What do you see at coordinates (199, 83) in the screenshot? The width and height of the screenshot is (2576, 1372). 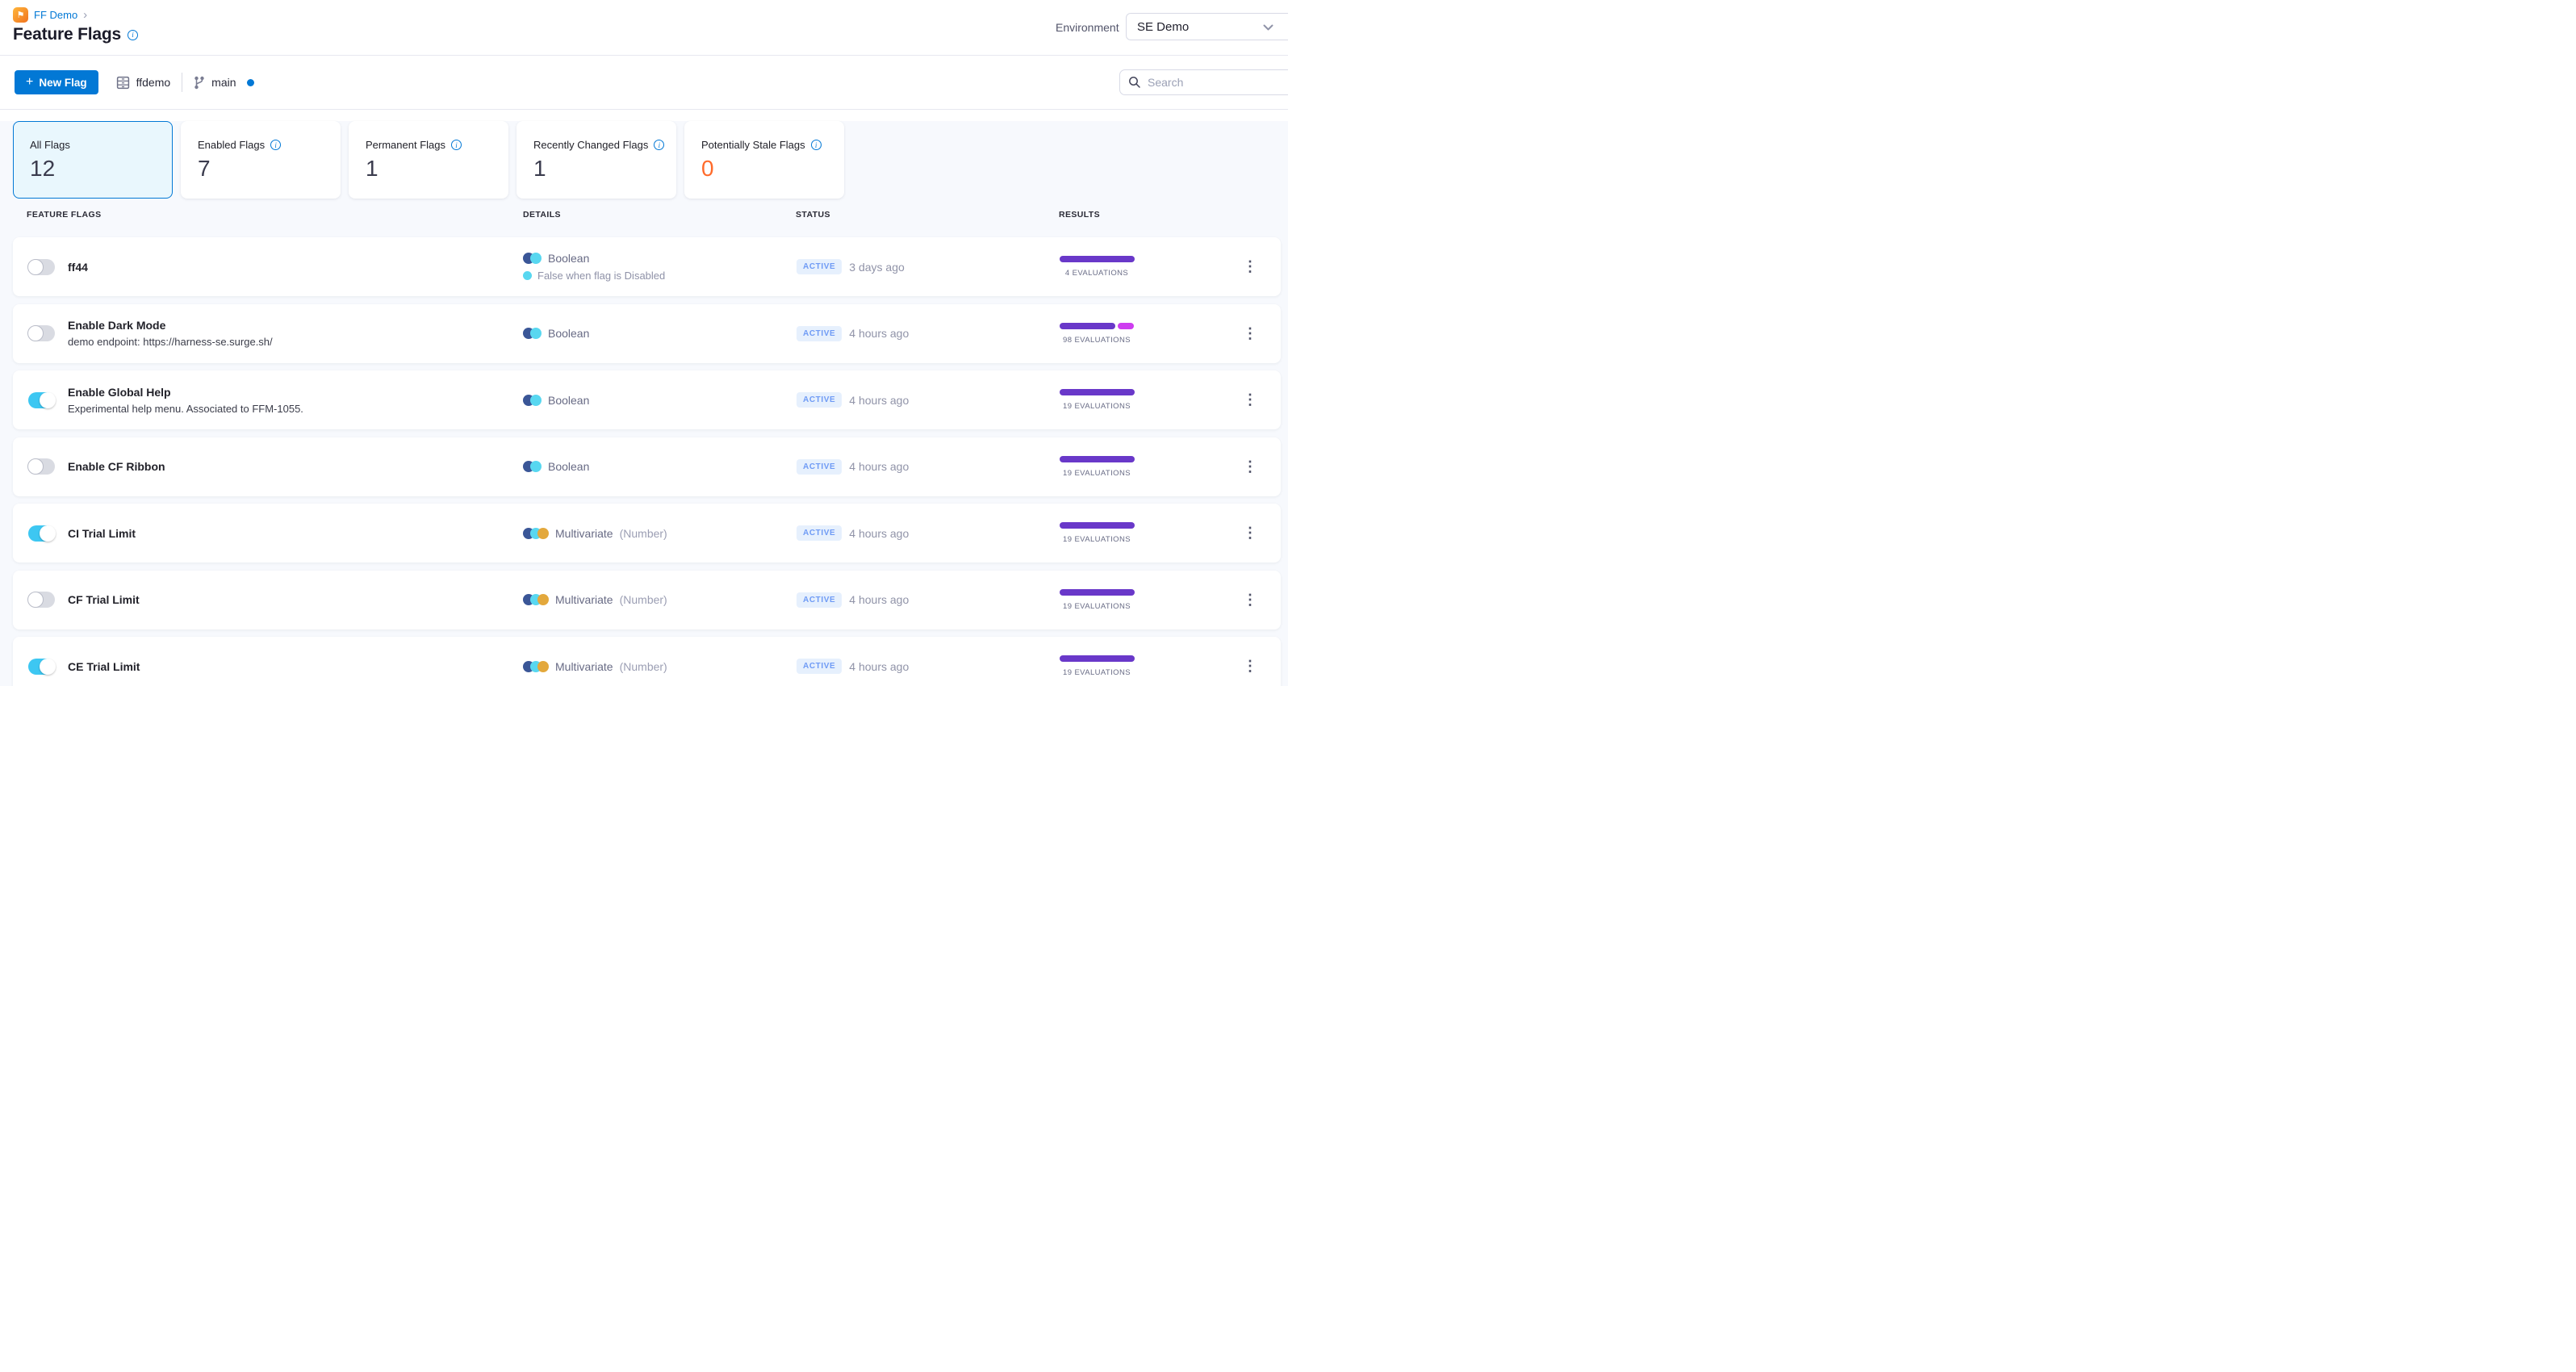 I see `git-branch-icon` at bounding box center [199, 83].